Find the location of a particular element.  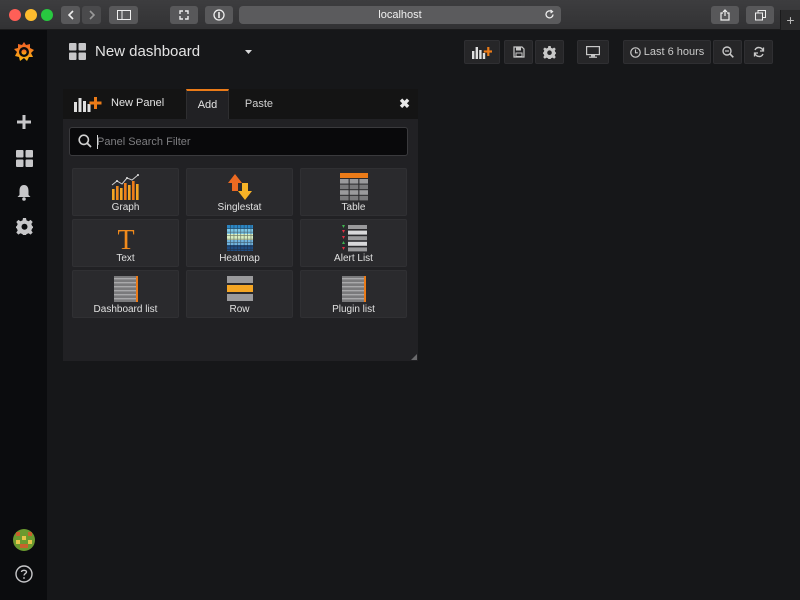

share-icon is located at coordinates (725, 15).